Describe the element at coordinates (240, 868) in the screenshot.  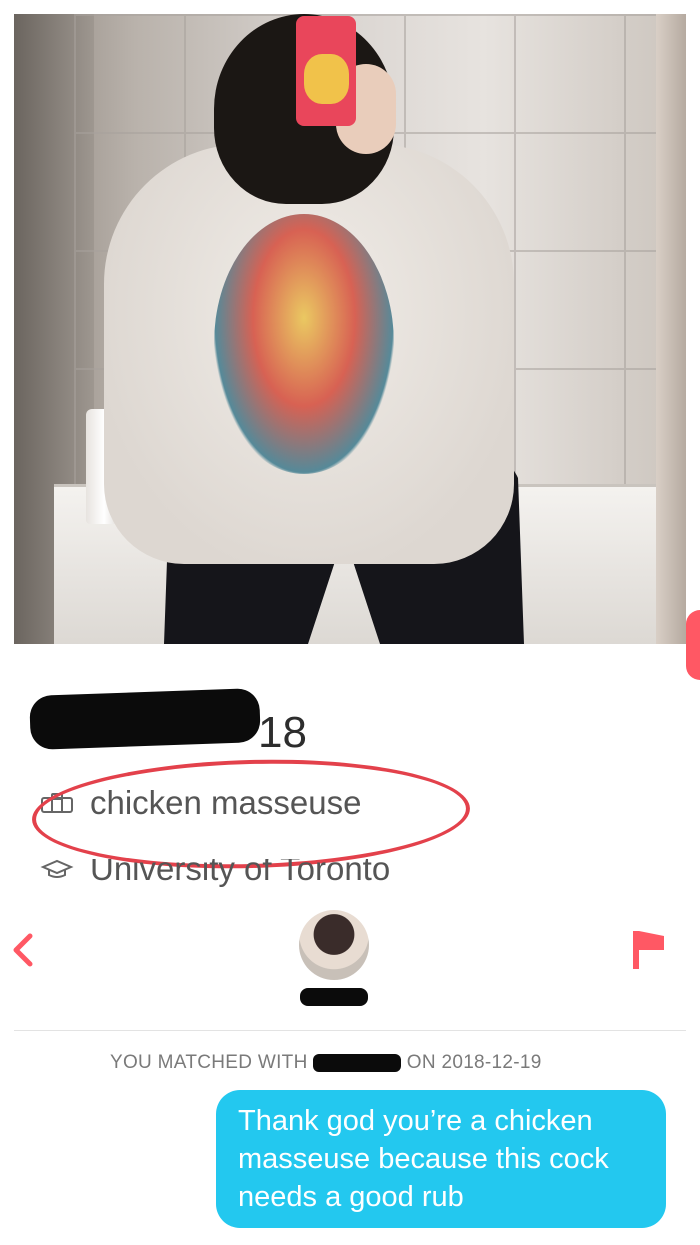
I see `school-name: University of Toronto` at that location.